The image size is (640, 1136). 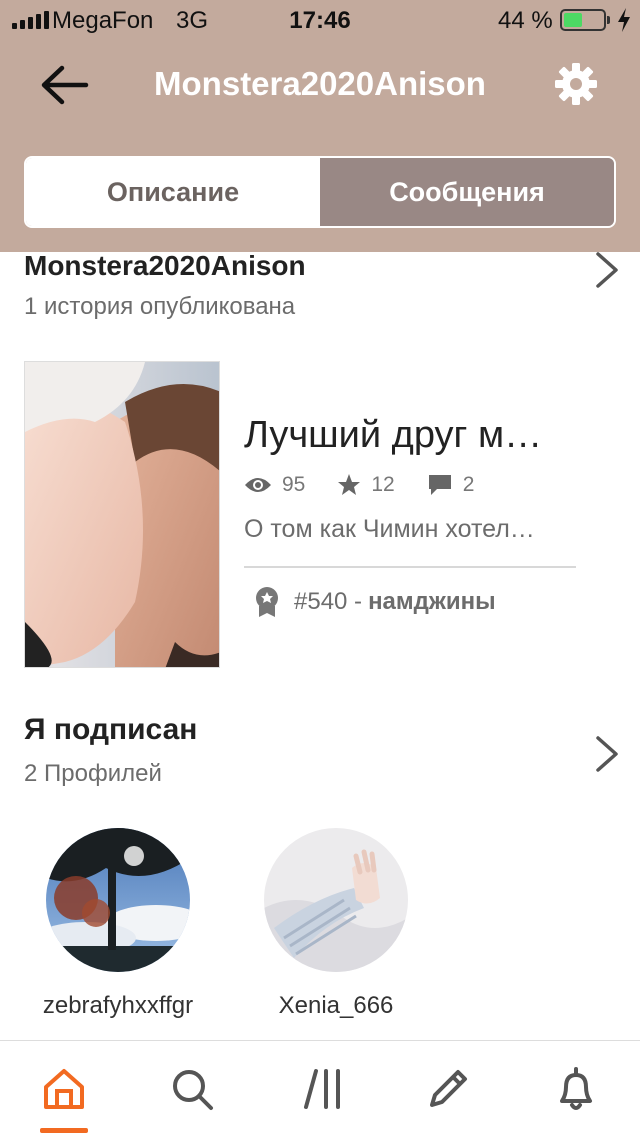 What do you see at coordinates (320, 20) in the screenshot?
I see `status-bar: MegaFon 3G 17:46 44 %` at bounding box center [320, 20].